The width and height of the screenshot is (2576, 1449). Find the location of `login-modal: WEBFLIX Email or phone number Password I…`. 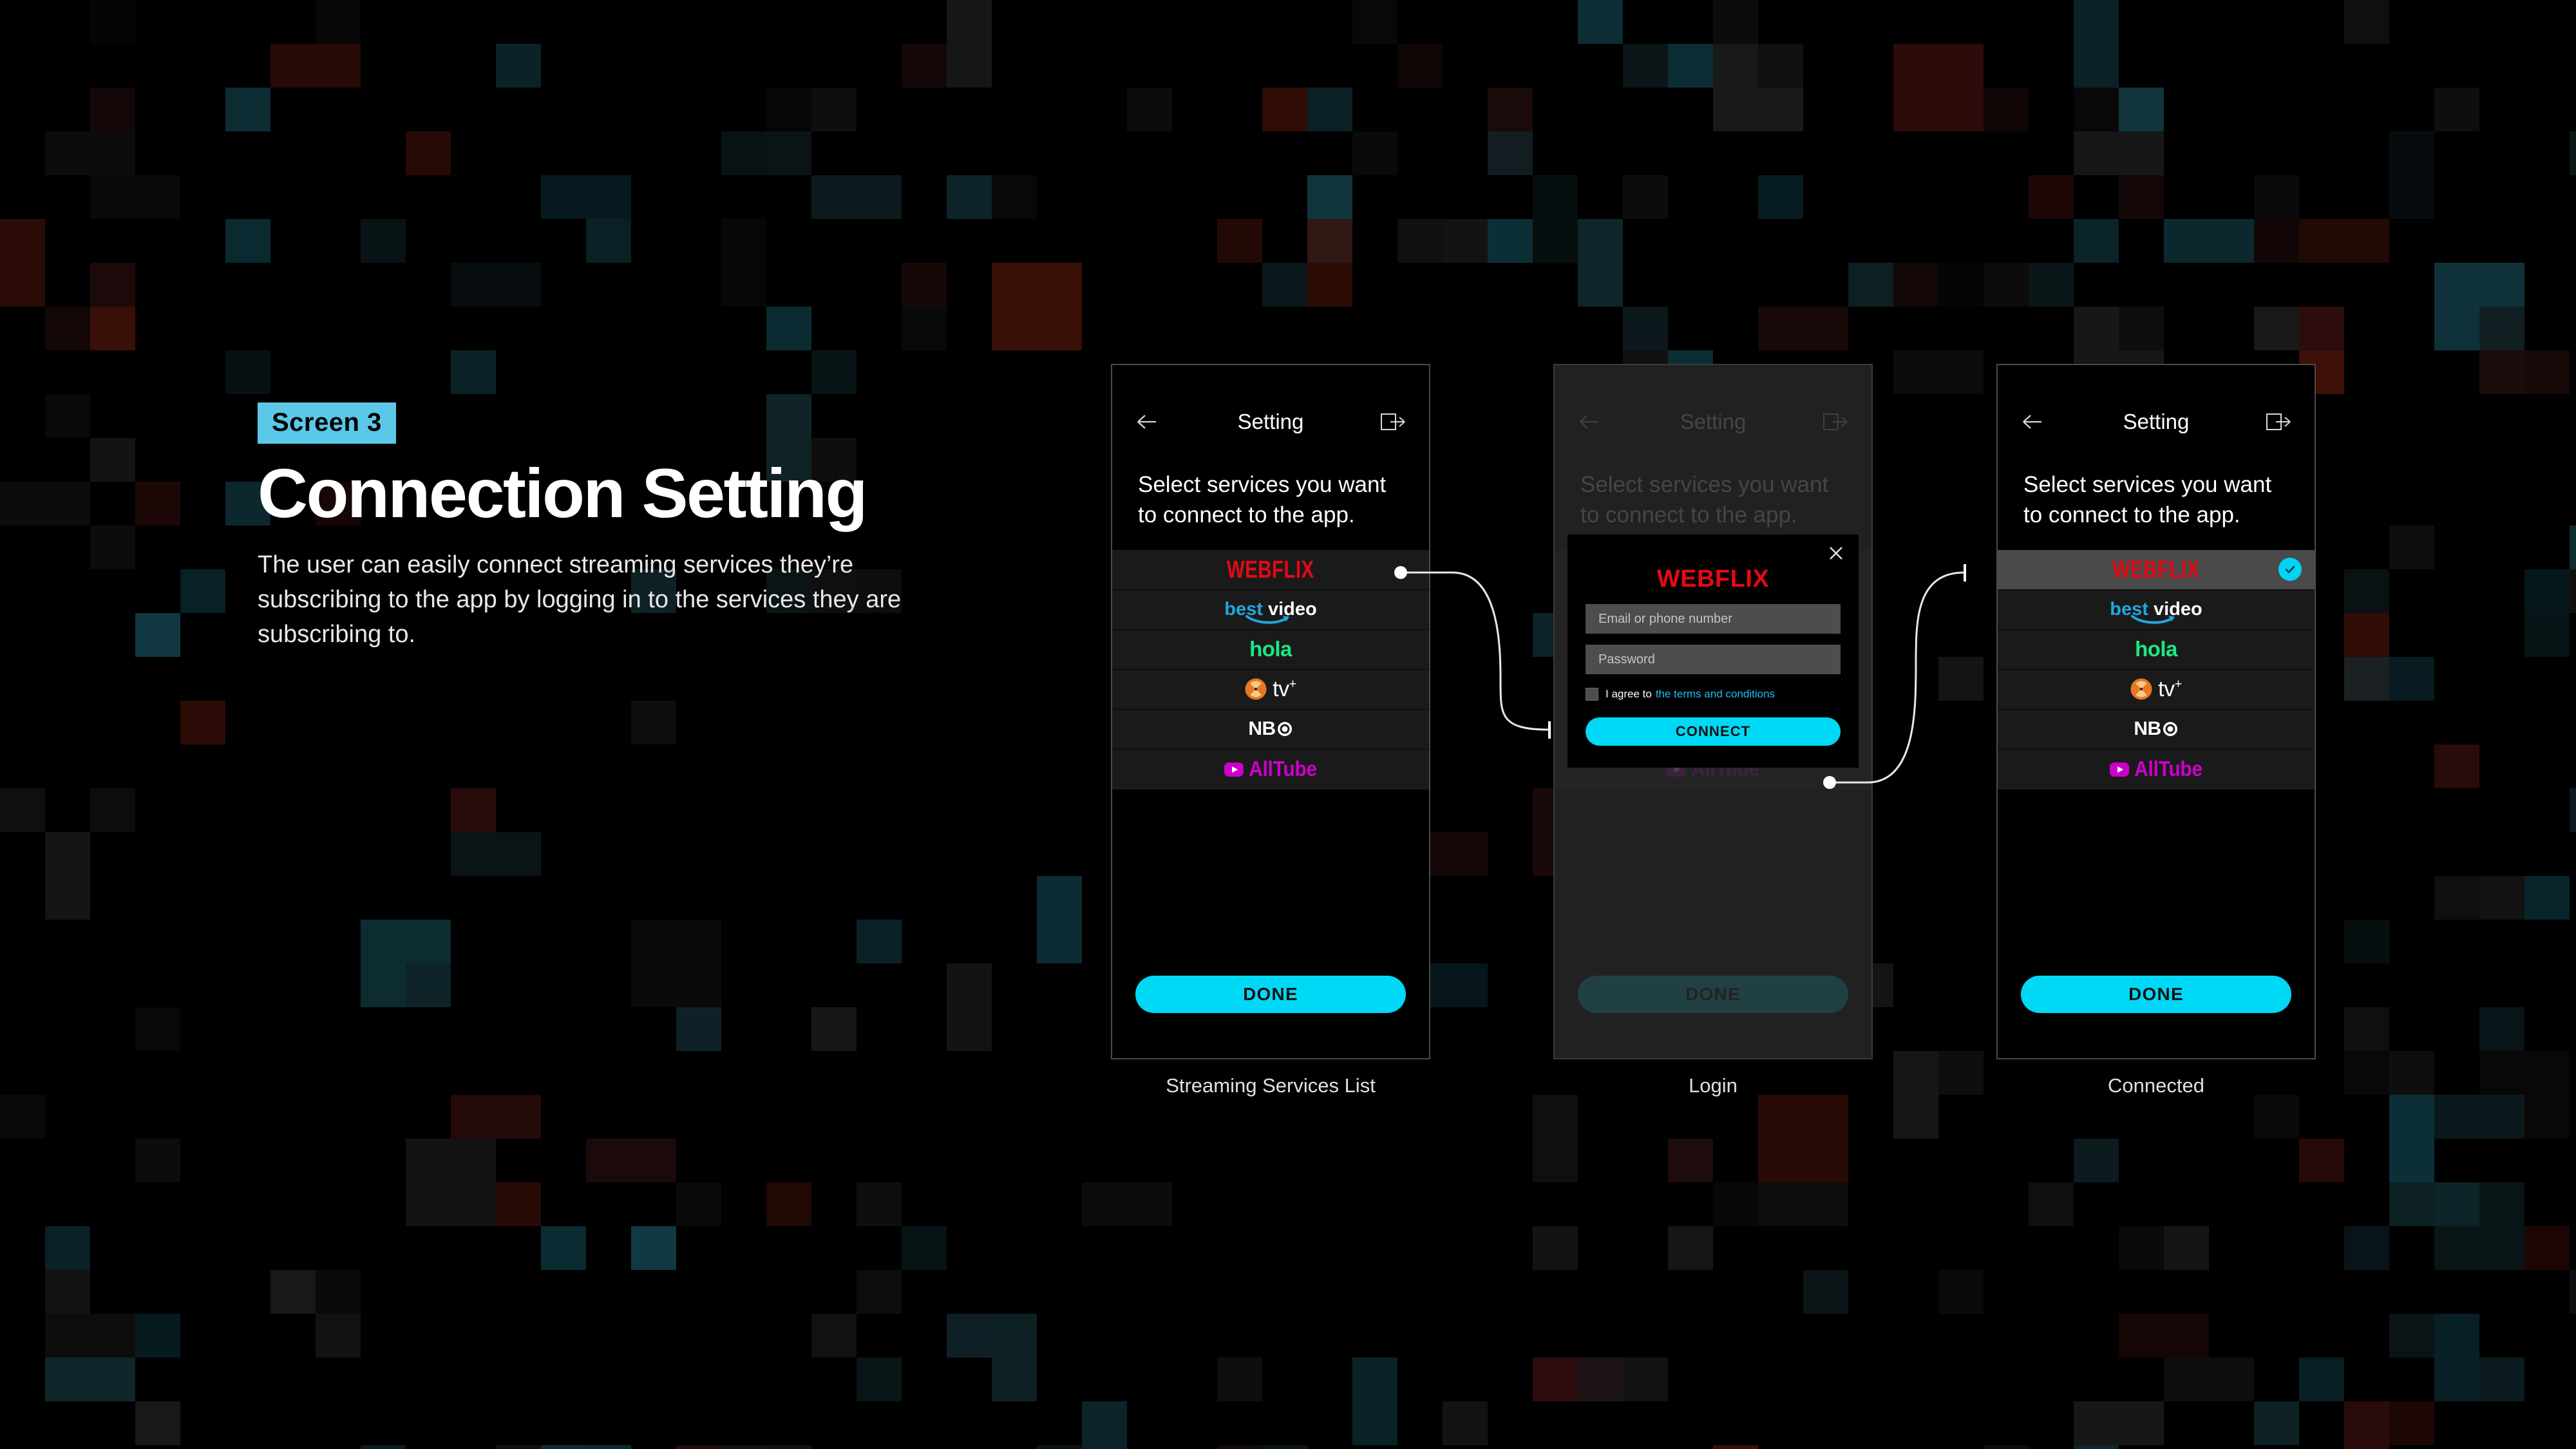

login-modal: WEBFLIX Email or phone number Password I… is located at coordinates (1713, 651).